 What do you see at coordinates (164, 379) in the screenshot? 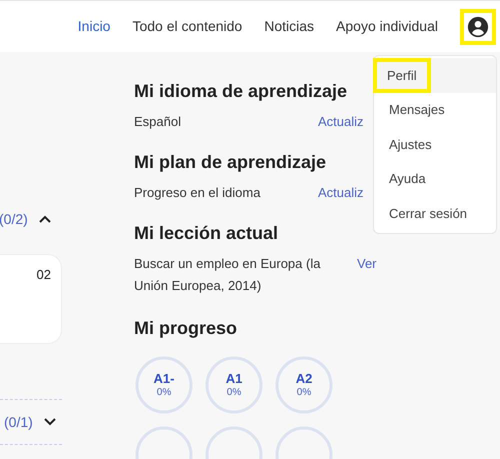
I see `level-label: A1-` at bounding box center [164, 379].